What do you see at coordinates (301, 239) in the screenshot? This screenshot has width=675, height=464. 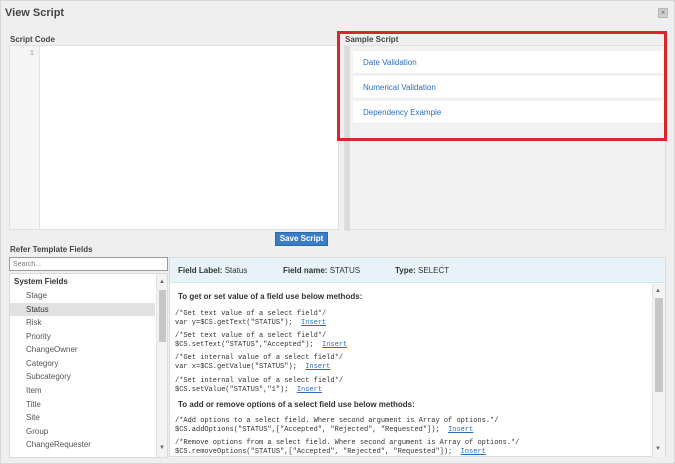 I see `save-script-button: Save Script` at bounding box center [301, 239].